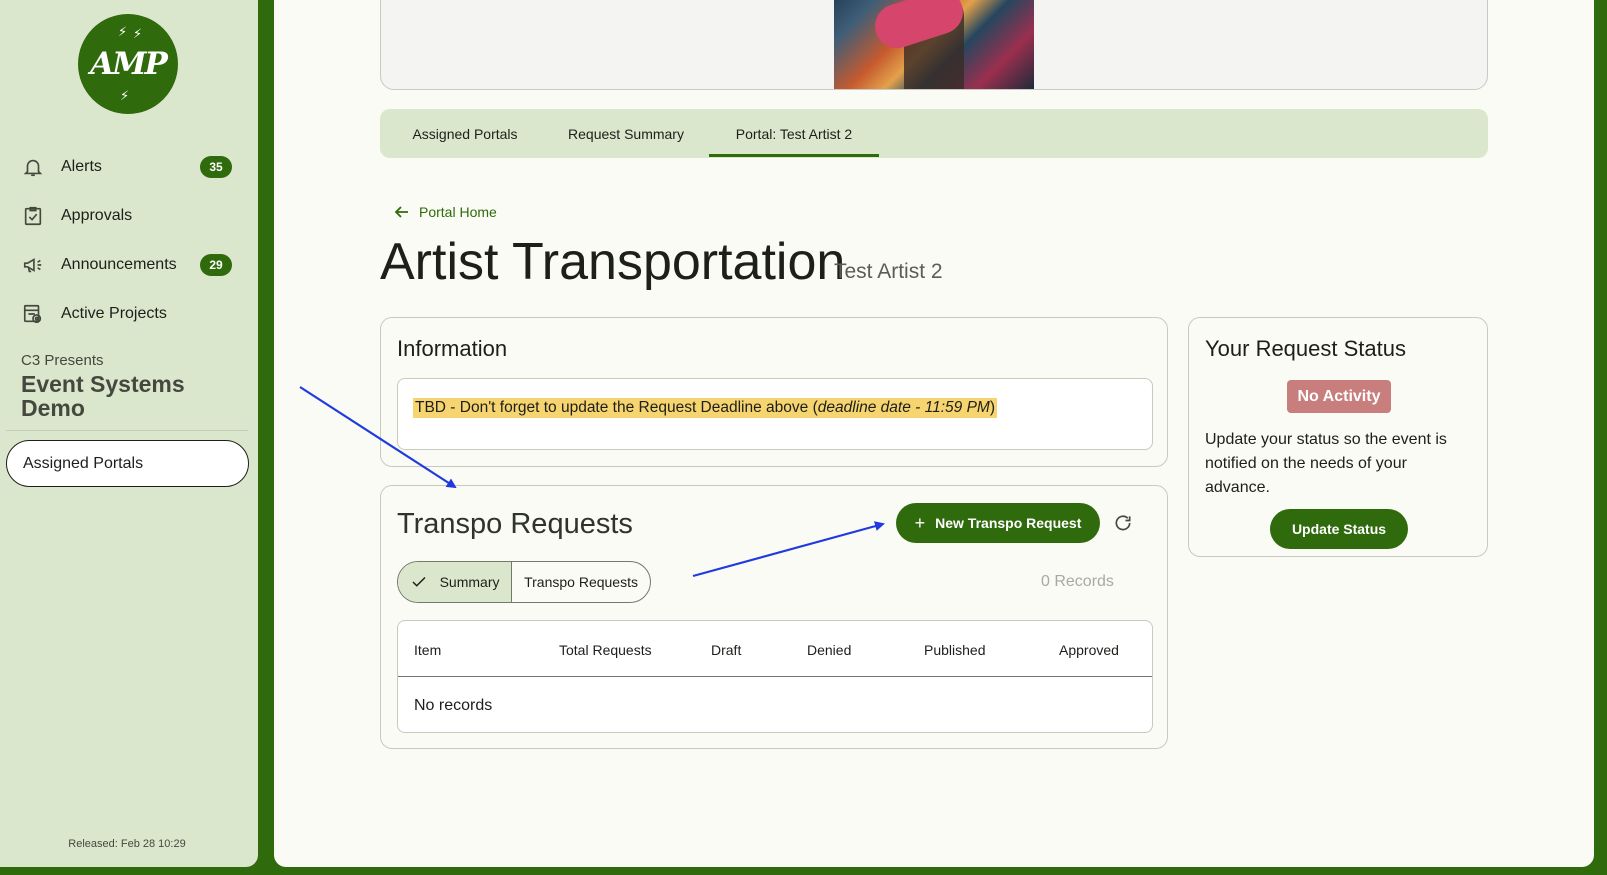  I want to click on records-count: 0 Records, so click(1077, 581).